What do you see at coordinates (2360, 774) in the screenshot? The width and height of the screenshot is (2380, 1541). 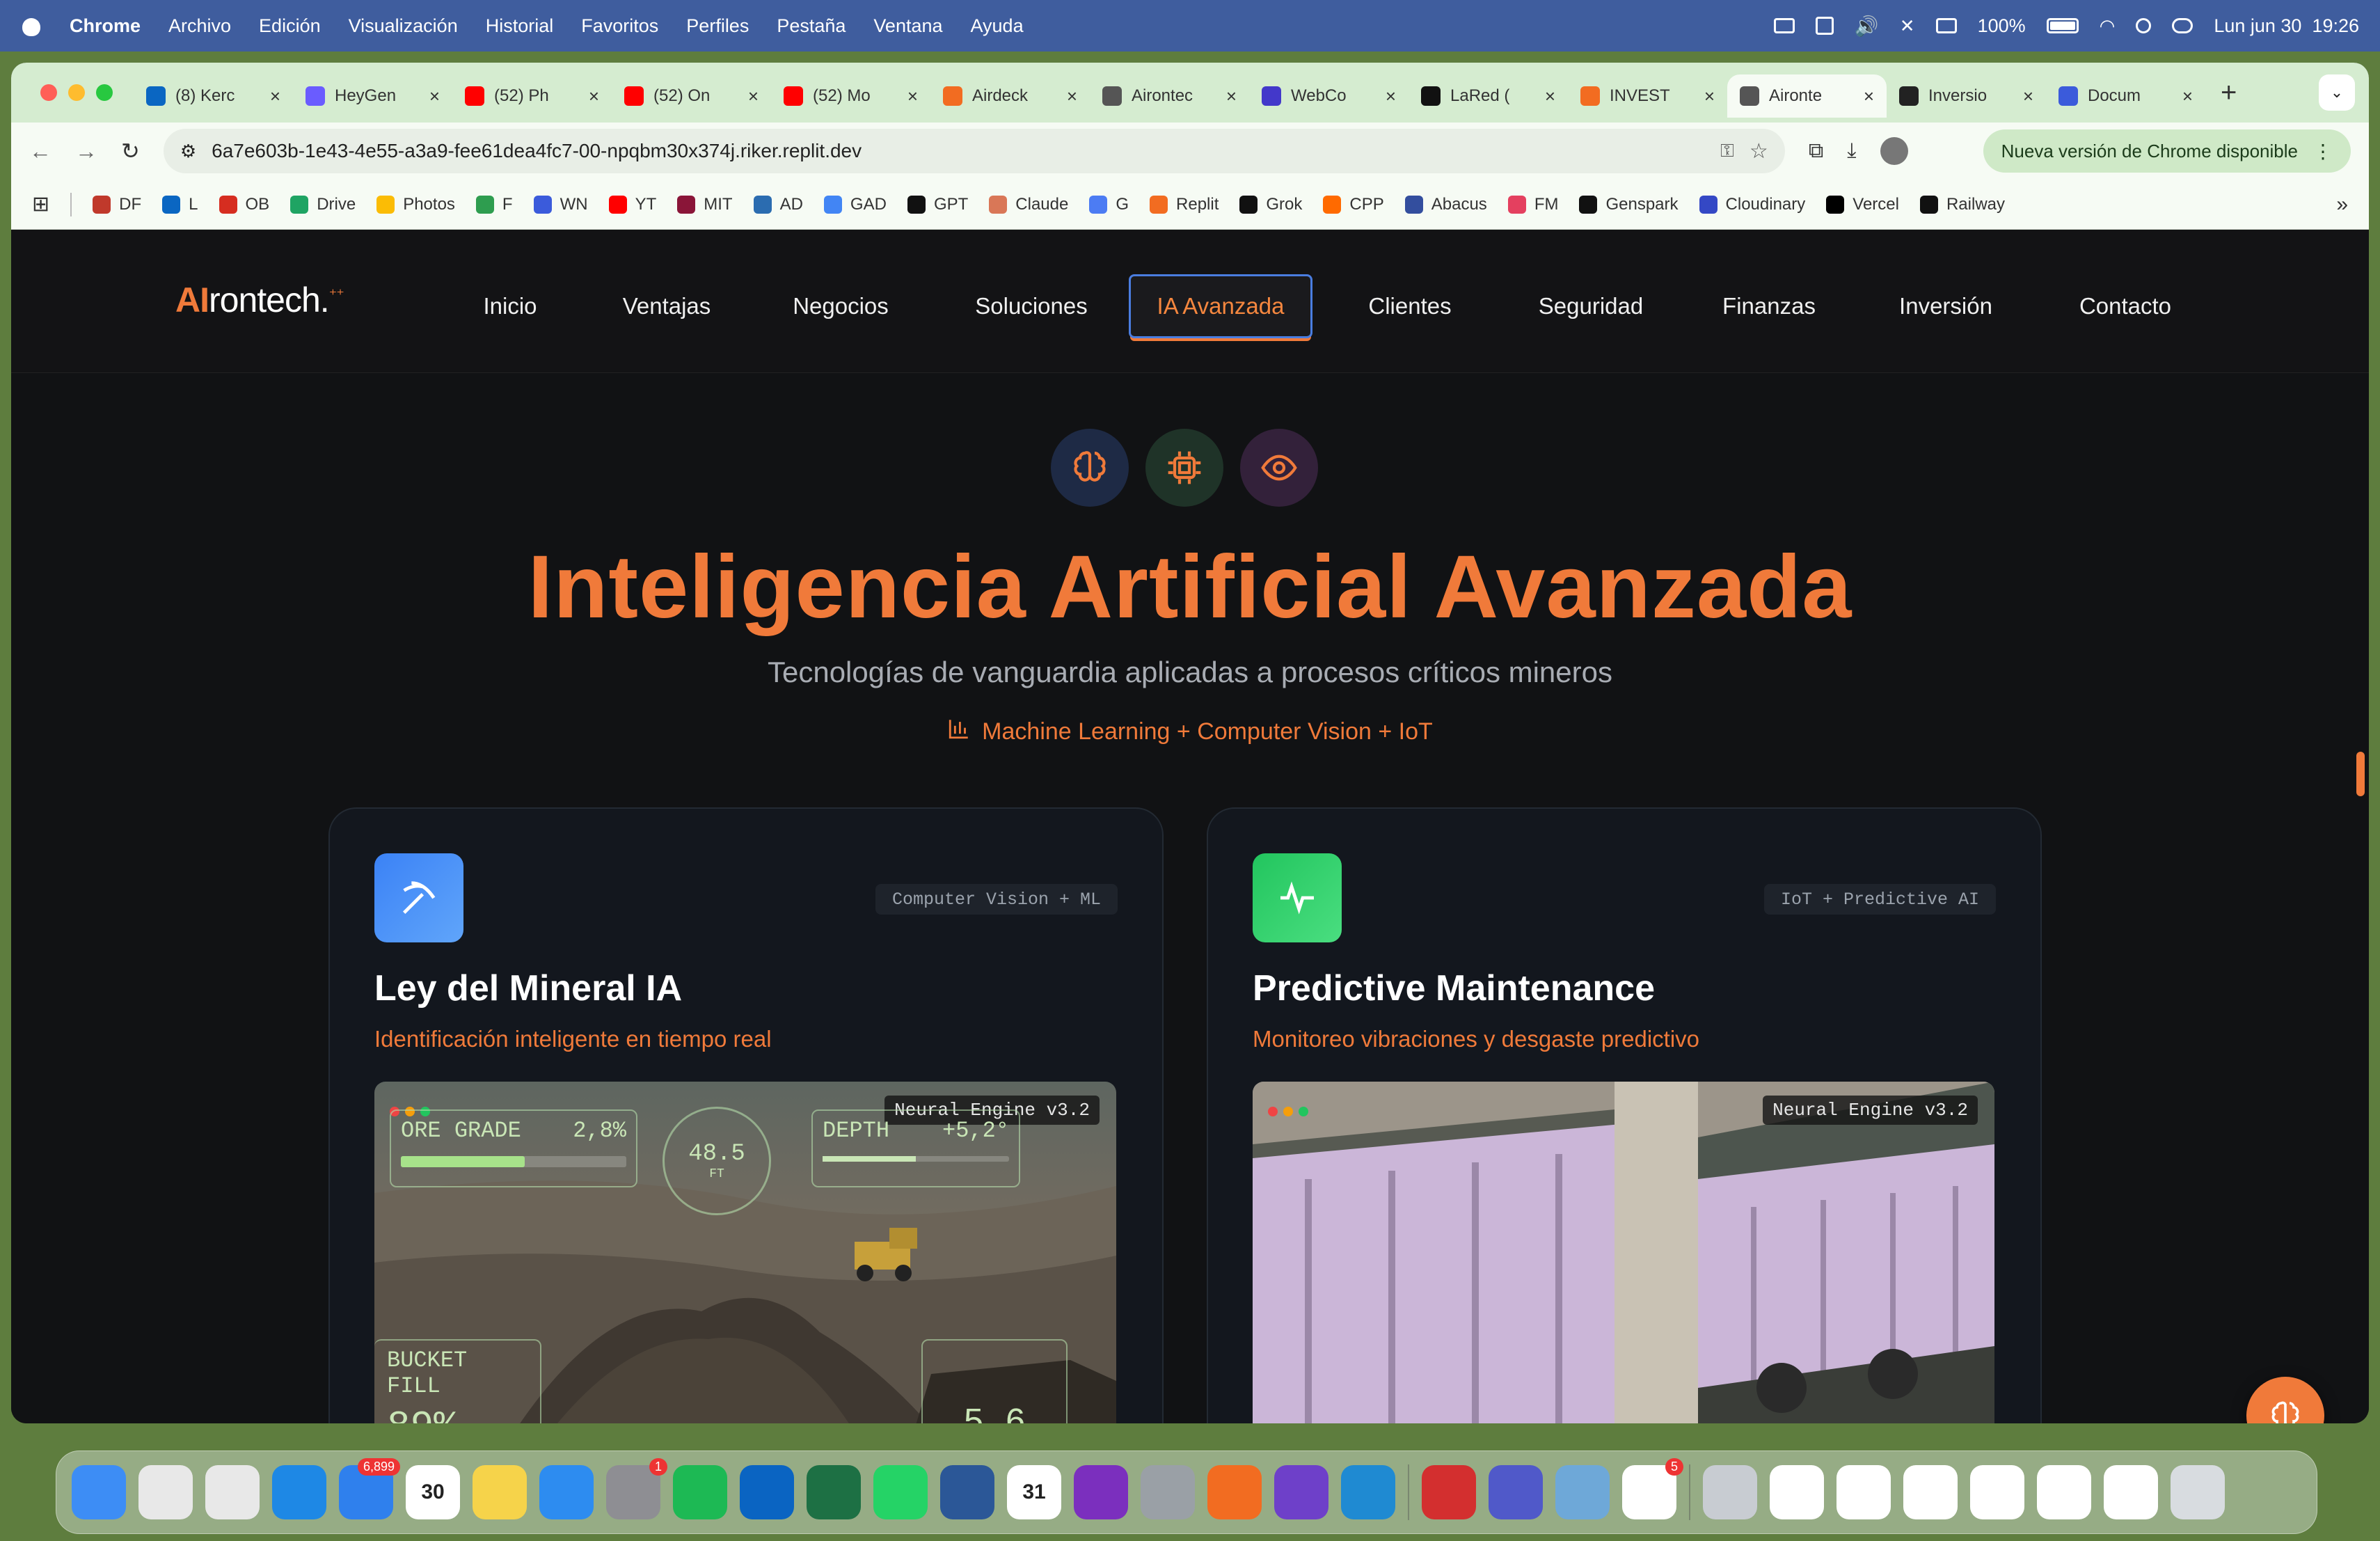 I see `scroll-indicator` at bounding box center [2360, 774].